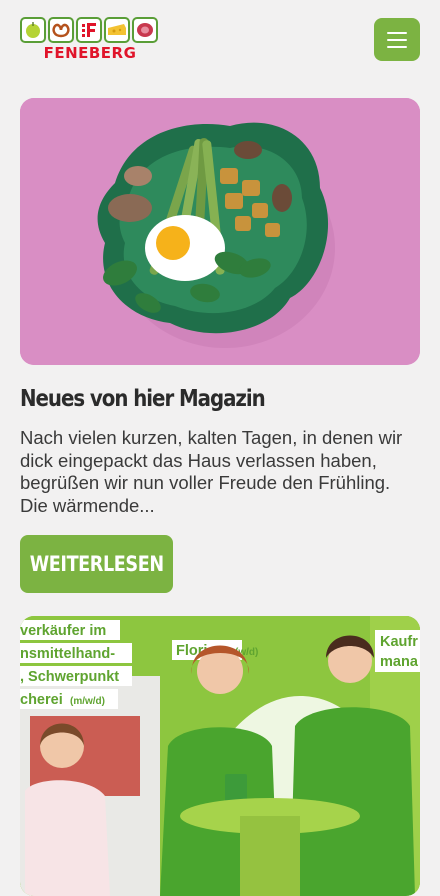 This screenshot has width=440, height=896. Describe the element at coordinates (397, 32) in the screenshot. I see `hamburger-menu-icon` at that location.